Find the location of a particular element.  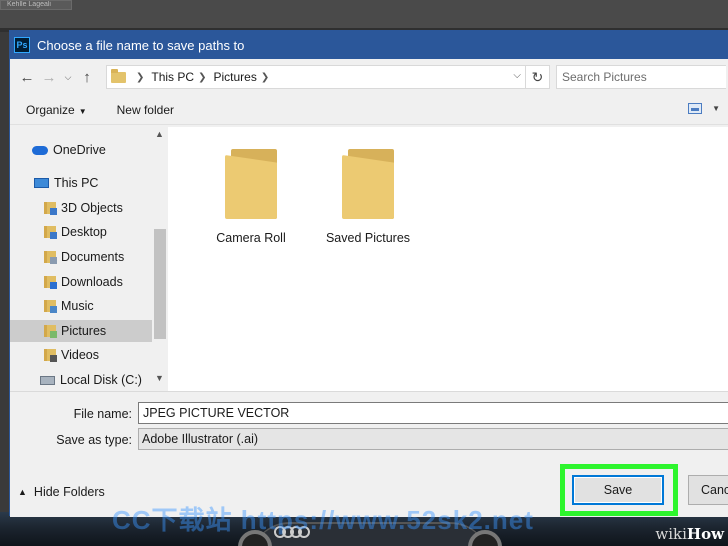

cancel-button: Canc is located at coordinates (708, 490).